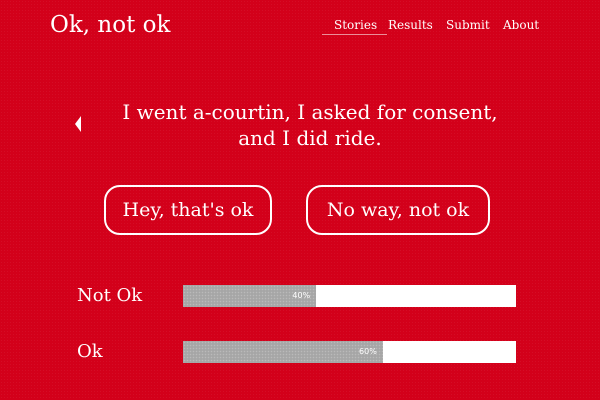  I want to click on nav-item-submit: Submit, so click(468, 25).